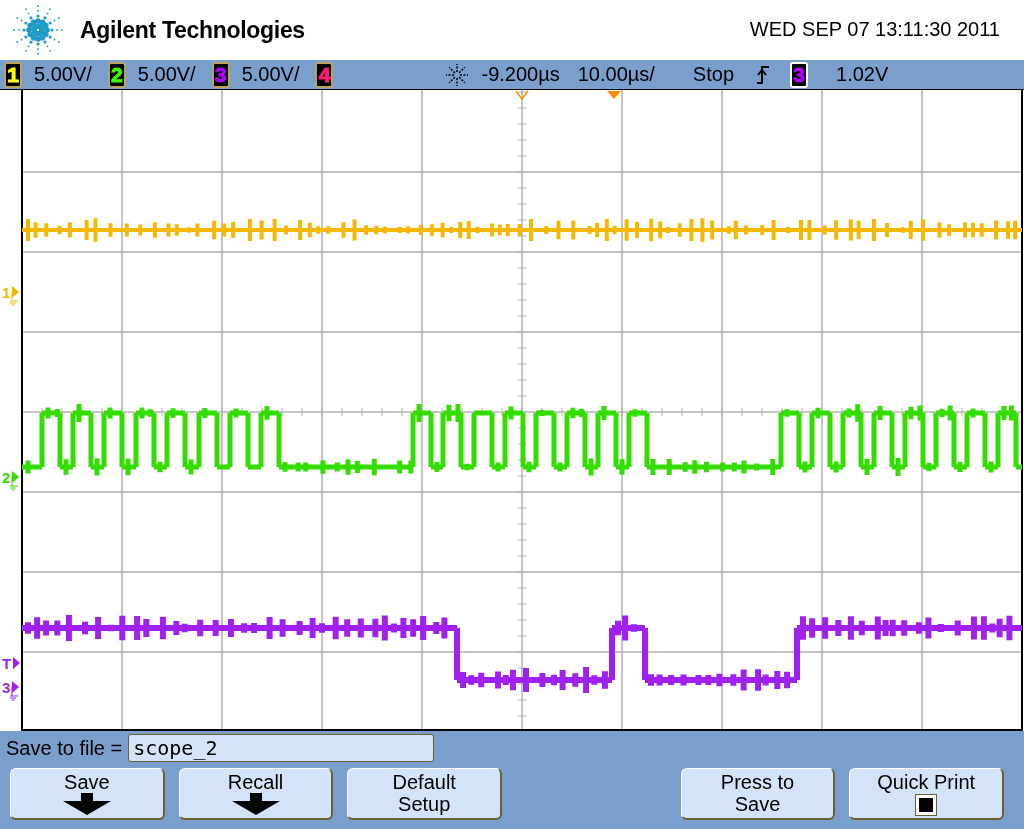 This screenshot has width=1024, height=829. Describe the element at coordinates (520, 74) in the screenshot. I see `delay-value: -9.200µs` at that location.